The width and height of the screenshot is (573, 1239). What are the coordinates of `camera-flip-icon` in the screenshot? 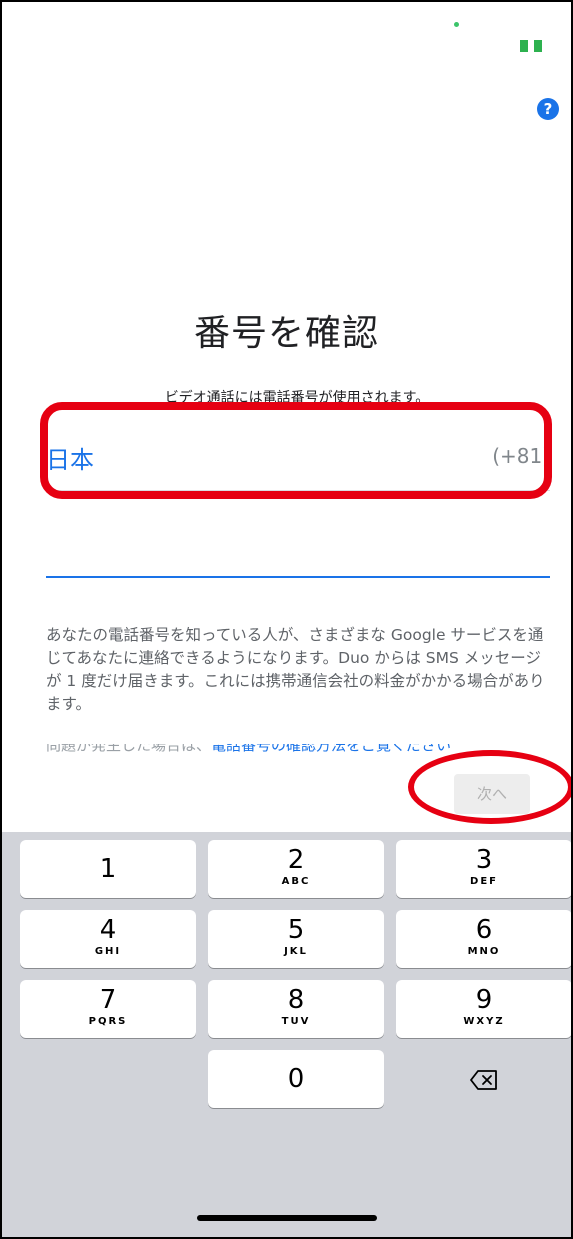 It's located at (532, 46).